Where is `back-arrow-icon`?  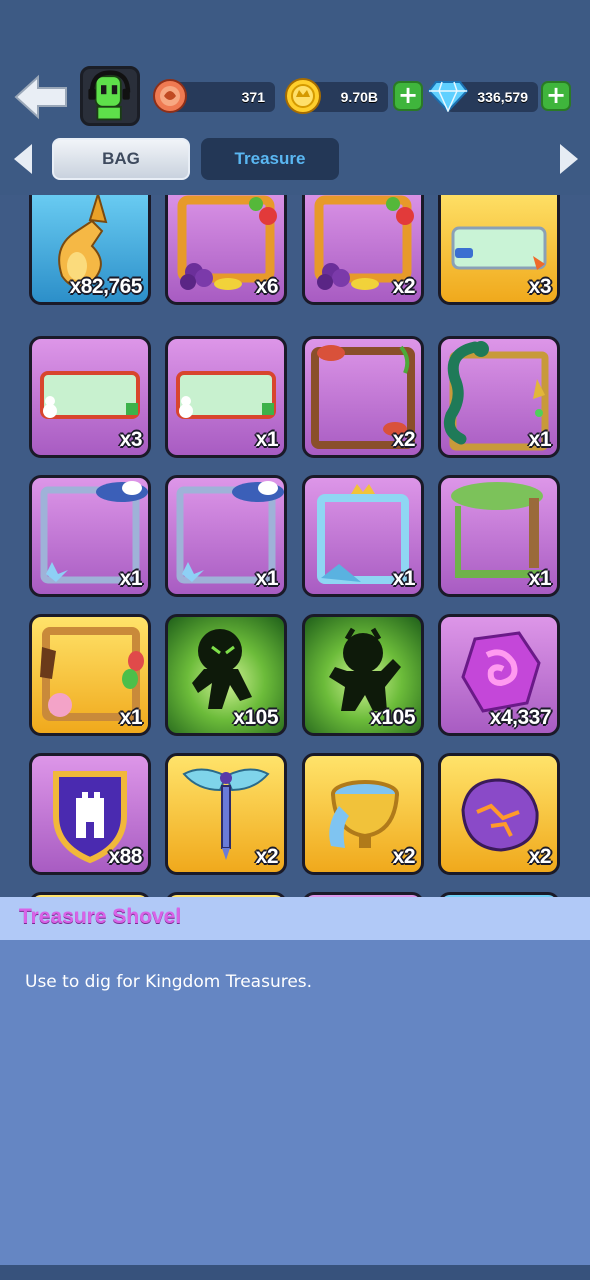 back-arrow-icon is located at coordinates (41, 97).